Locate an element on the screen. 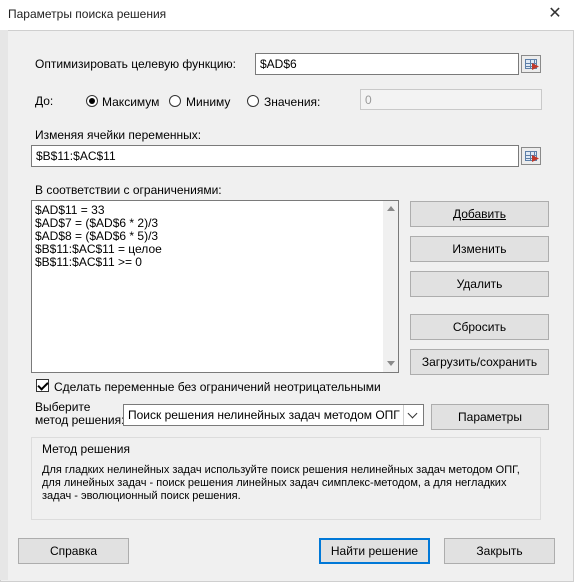 This screenshot has width=574, height=582. add-button-label: Добавить is located at coordinates (479, 214).